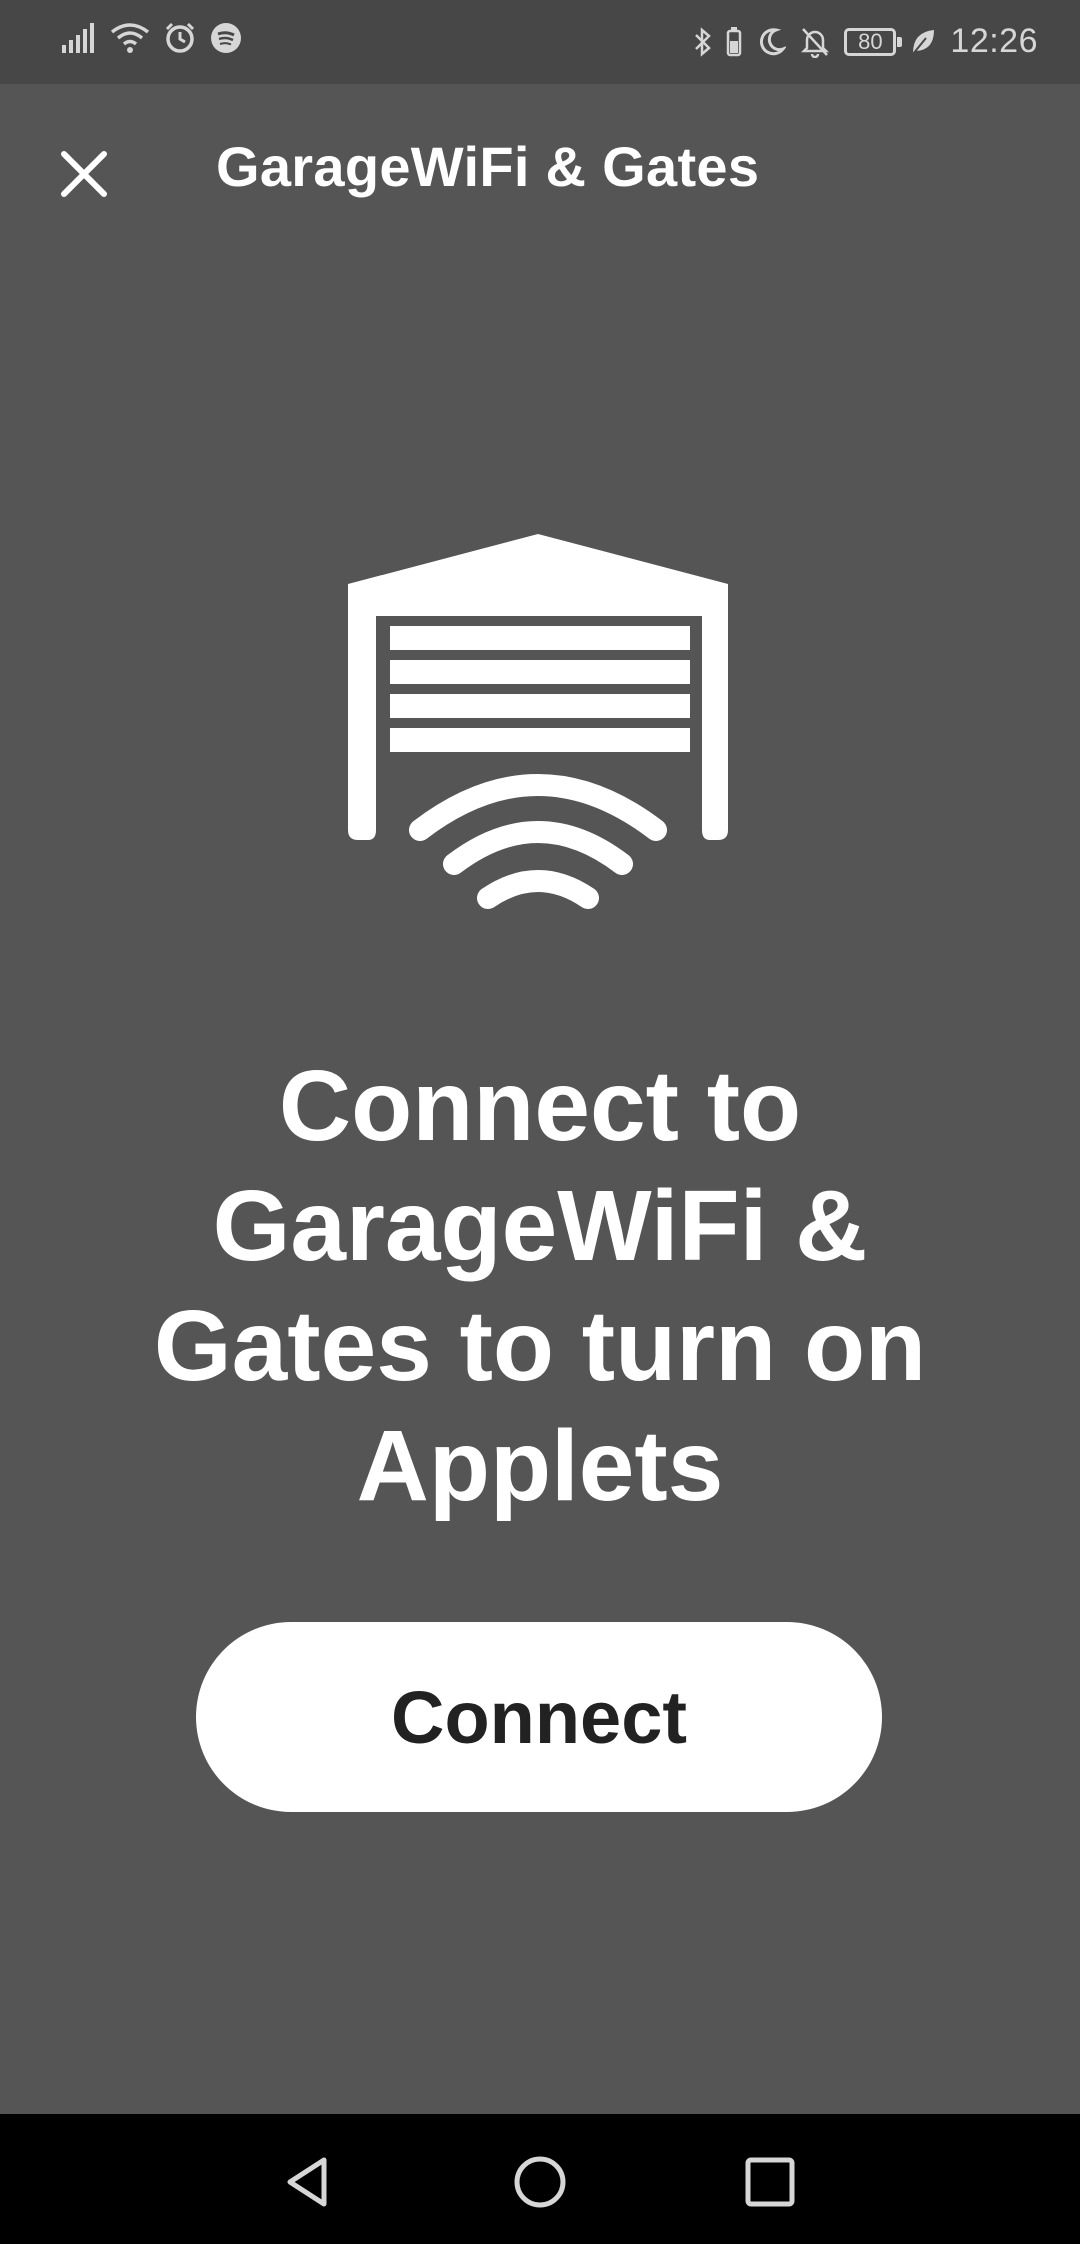 Image resolution: width=1080 pixels, height=2244 pixels. I want to click on recent-apps-button, so click(770, 2182).